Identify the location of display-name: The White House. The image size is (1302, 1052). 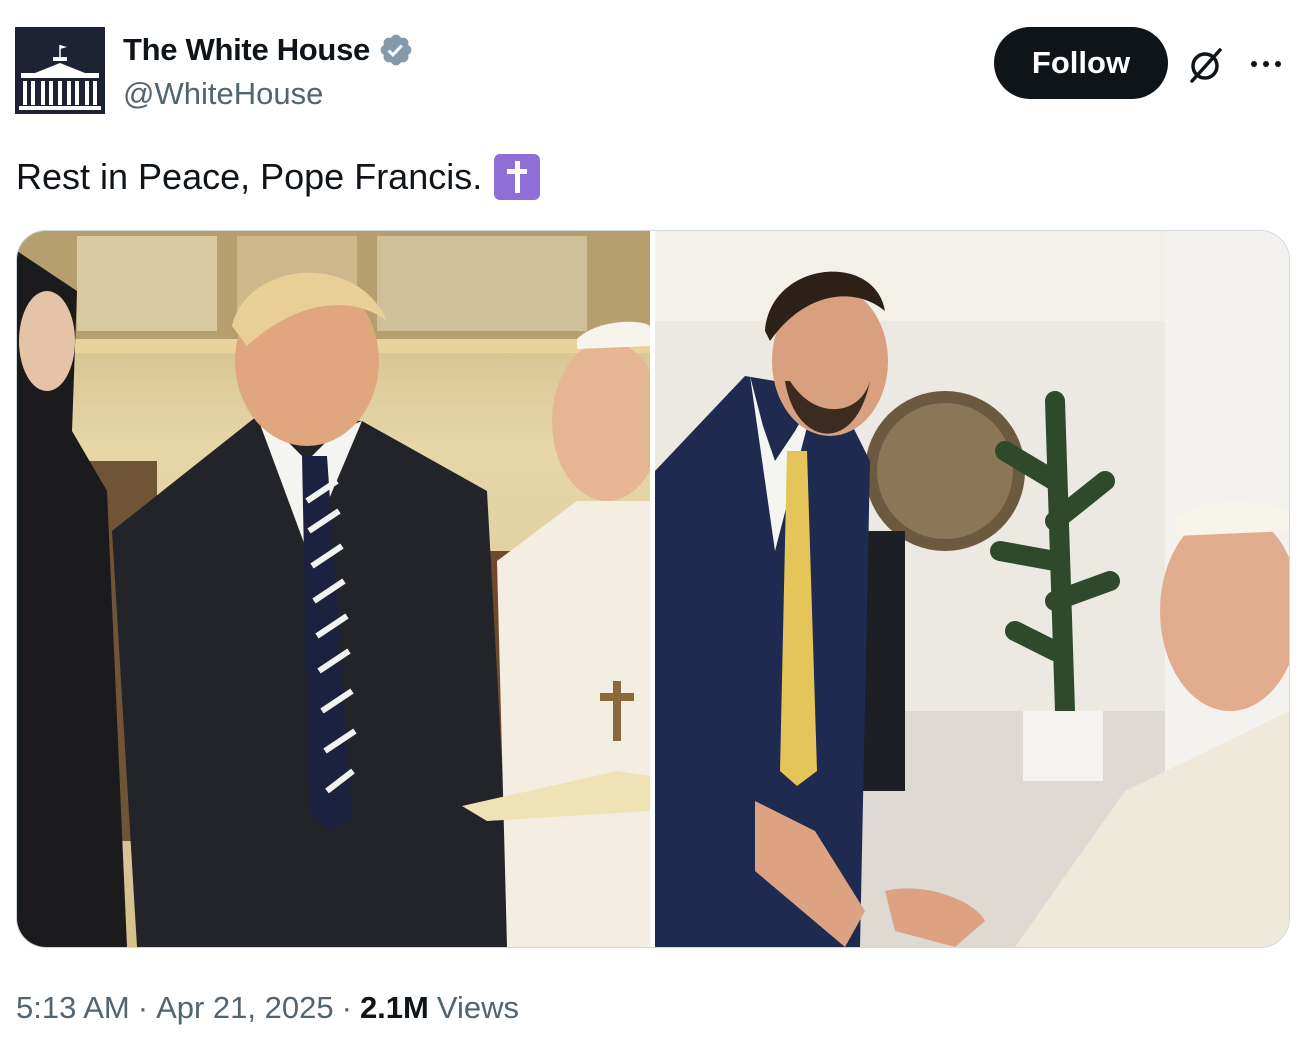
(246, 50).